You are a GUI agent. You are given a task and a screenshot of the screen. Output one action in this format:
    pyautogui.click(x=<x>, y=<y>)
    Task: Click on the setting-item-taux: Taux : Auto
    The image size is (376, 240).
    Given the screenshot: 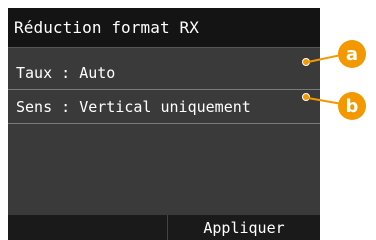 What is the action you would take?
    pyautogui.click(x=164, y=73)
    